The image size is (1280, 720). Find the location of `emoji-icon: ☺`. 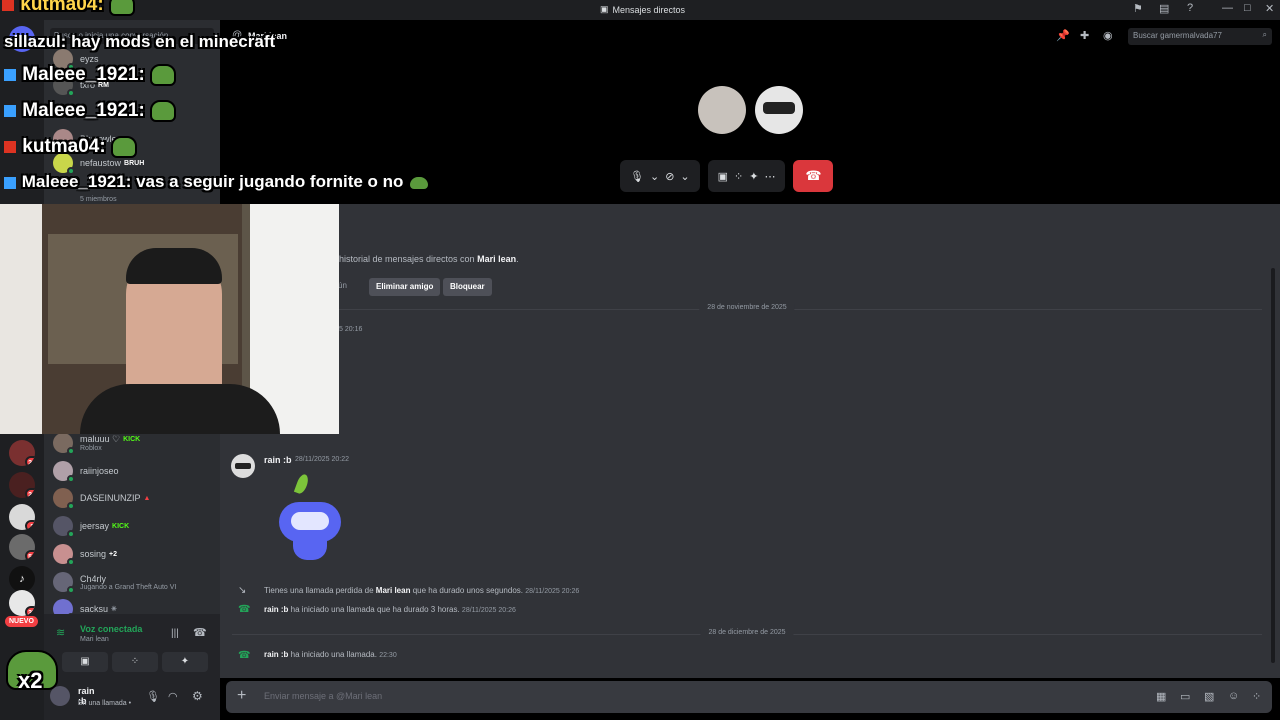

emoji-icon: ☺ is located at coordinates (1233, 696).